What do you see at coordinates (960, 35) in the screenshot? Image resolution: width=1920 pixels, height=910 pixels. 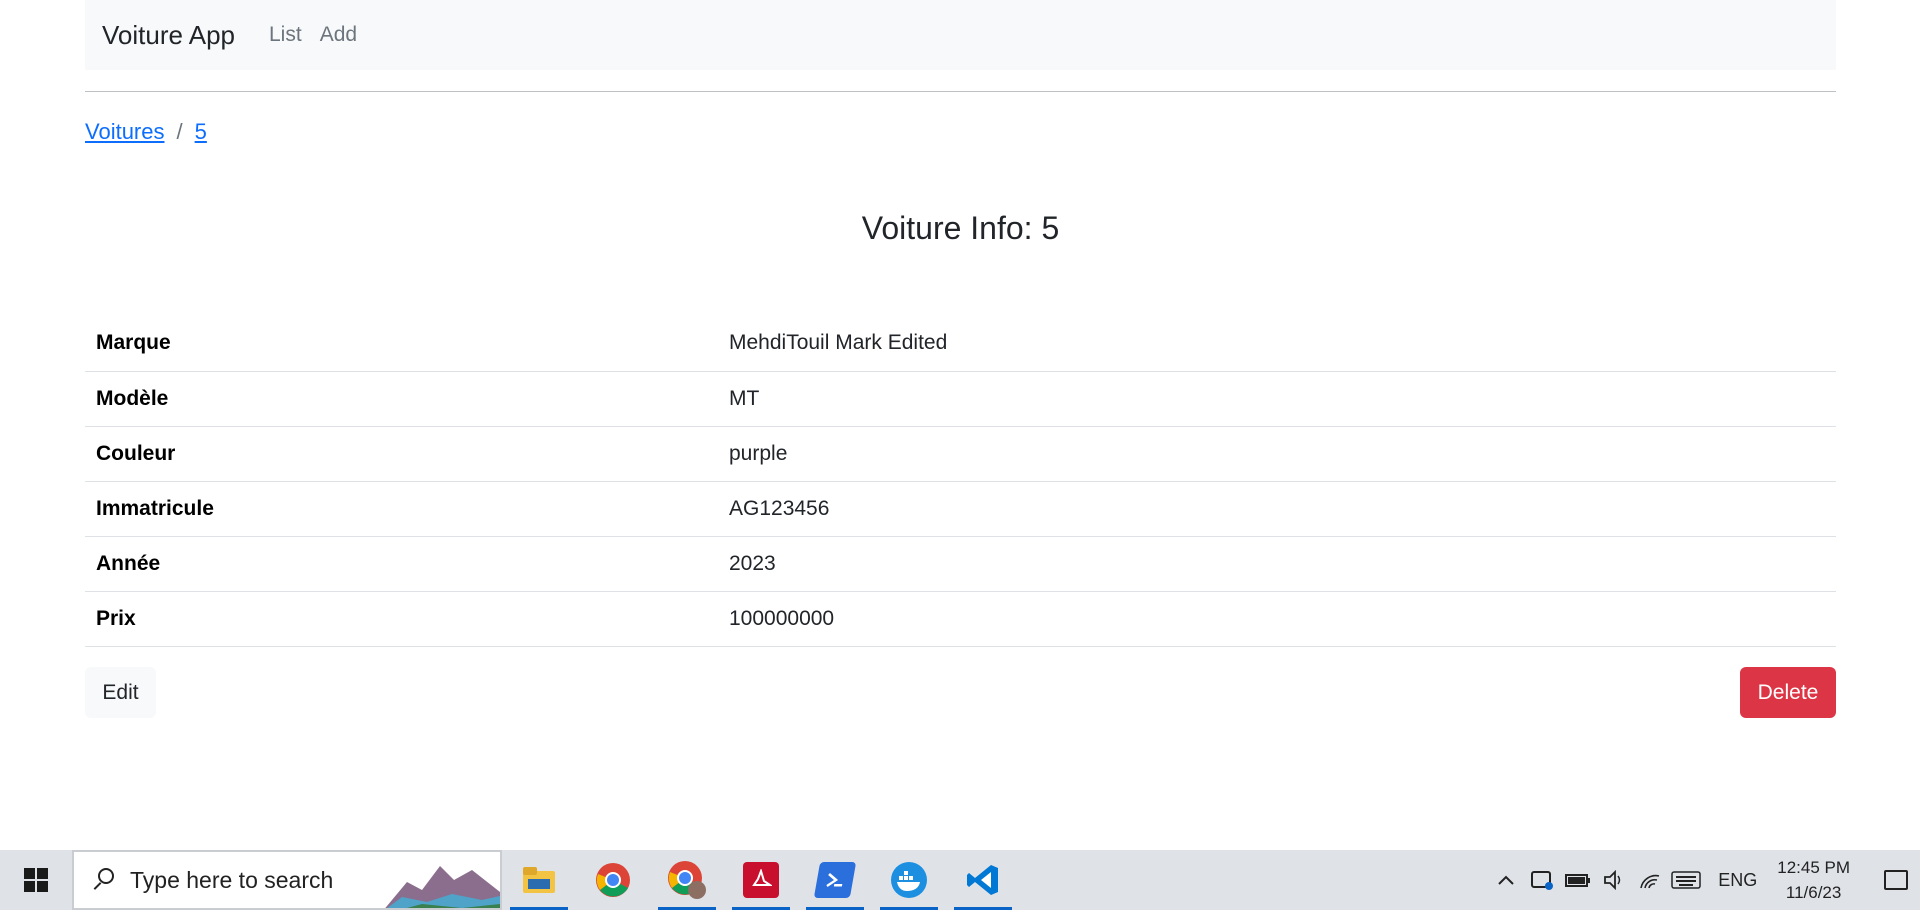 I see `top-navbar: Voiture App List Add` at bounding box center [960, 35].